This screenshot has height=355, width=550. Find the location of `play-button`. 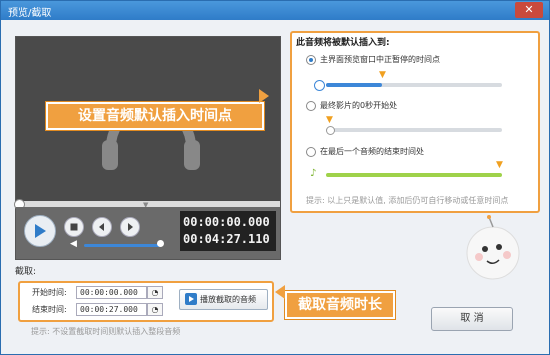

play-button is located at coordinates (40, 231).